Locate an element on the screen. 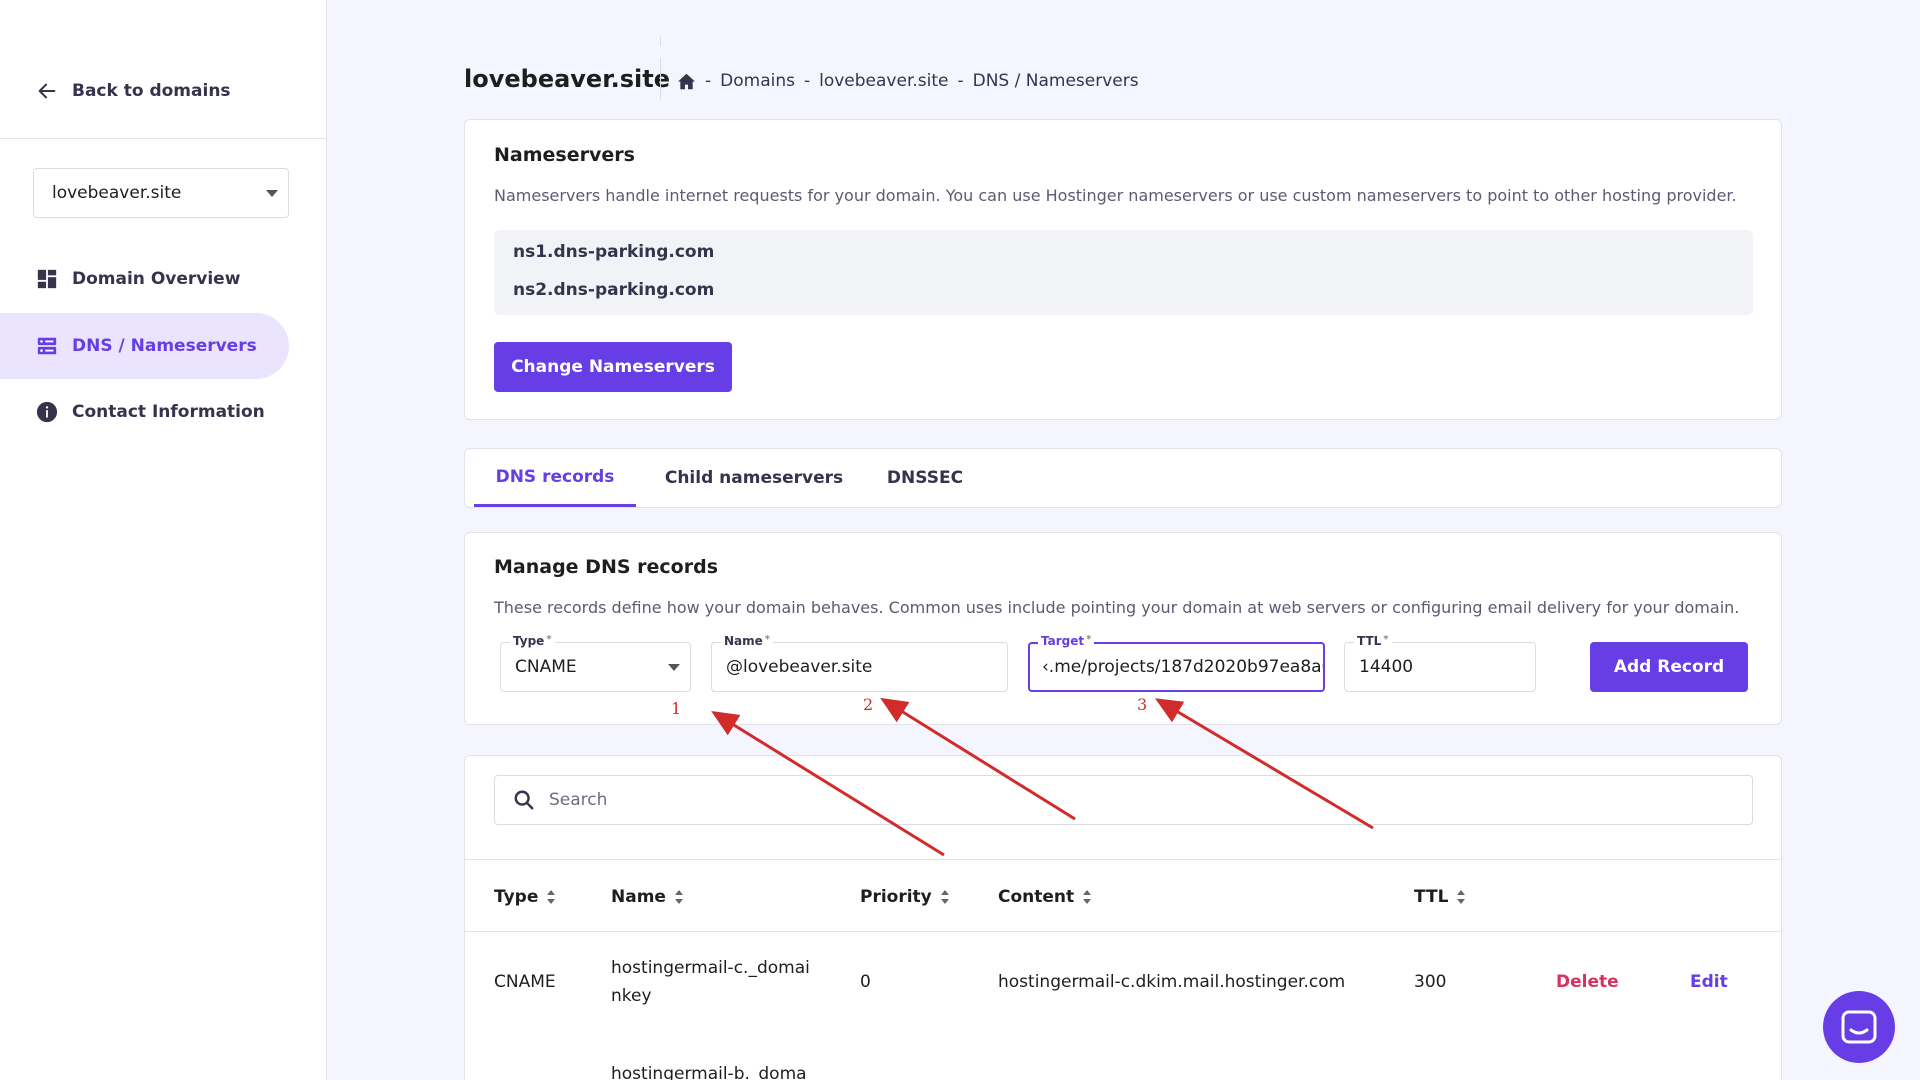 This screenshot has height=1080, width=1920. column-type: Type is located at coordinates (525, 897).